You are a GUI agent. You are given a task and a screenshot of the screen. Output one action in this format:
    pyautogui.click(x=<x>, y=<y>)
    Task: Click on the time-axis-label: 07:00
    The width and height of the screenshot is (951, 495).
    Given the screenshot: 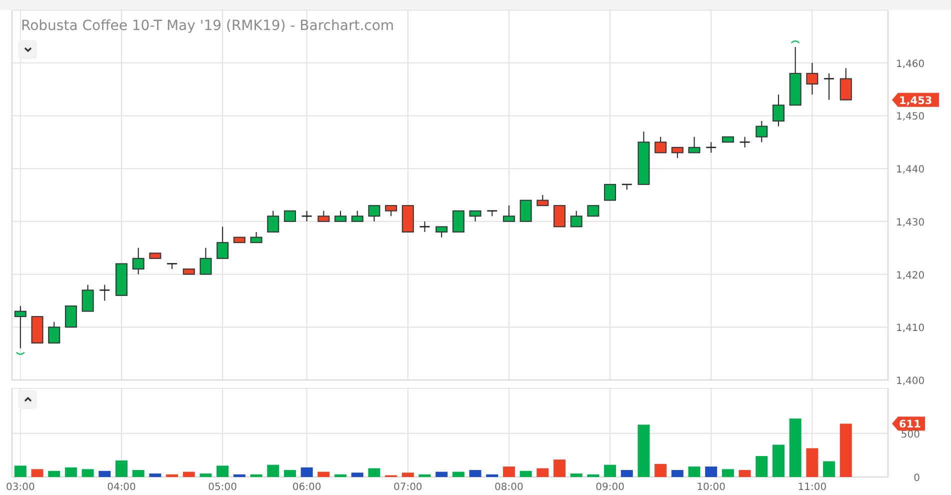 What is the action you would take?
    pyautogui.click(x=407, y=487)
    